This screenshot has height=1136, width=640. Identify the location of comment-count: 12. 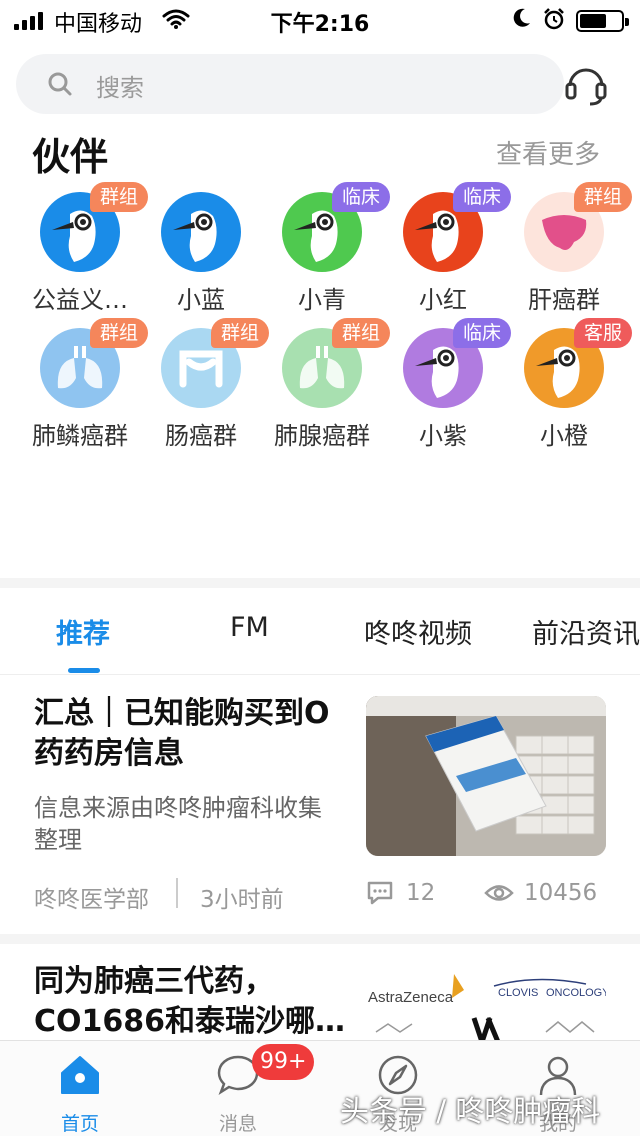
(421, 893).